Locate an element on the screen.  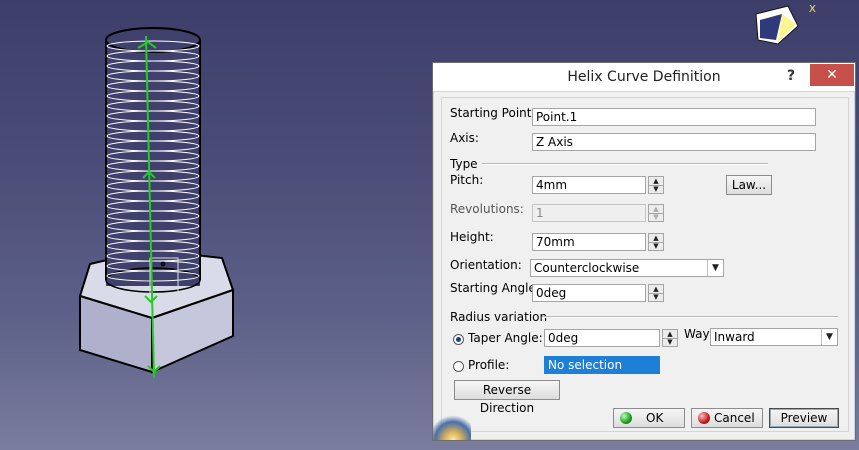
taper-angle-stepper: ▲ ▼ is located at coordinates (670, 338).